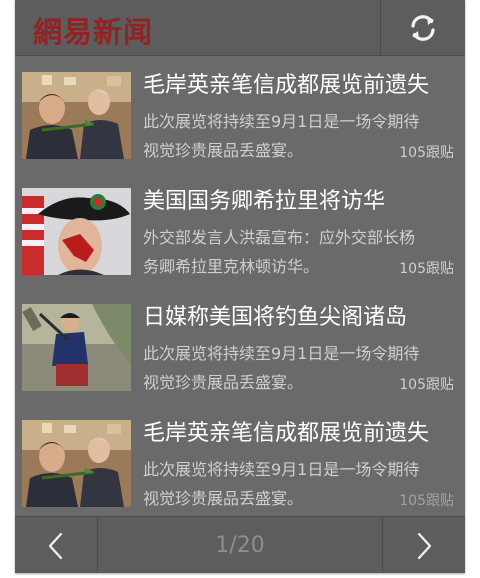  Describe the element at coordinates (279, 237) in the screenshot. I see `news-summary-line: 外交部发言人洪磊宣布：应外交部长杨` at that location.